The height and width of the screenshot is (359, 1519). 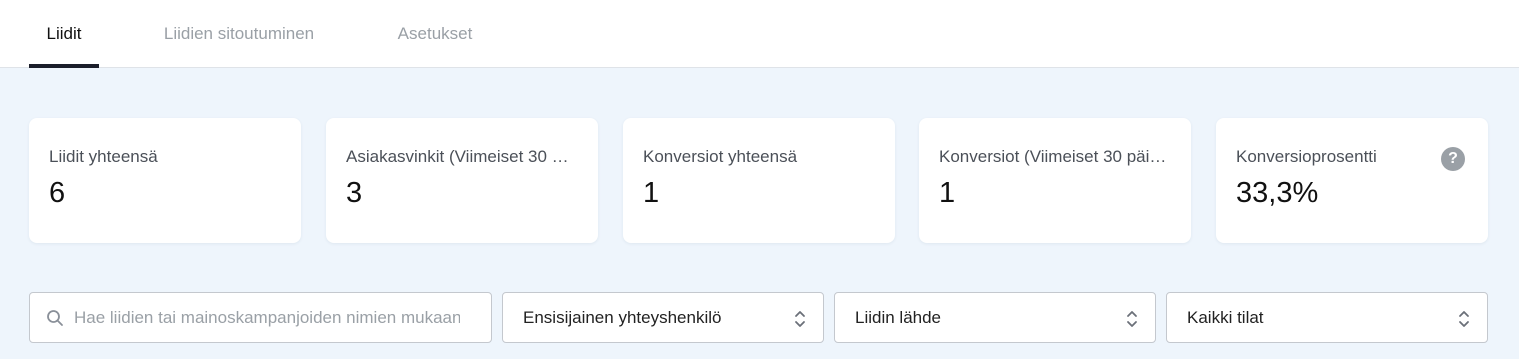 What do you see at coordinates (103, 156) in the screenshot?
I see `stat-label: Liidit yhteensä` at bounding box center [103, 156].